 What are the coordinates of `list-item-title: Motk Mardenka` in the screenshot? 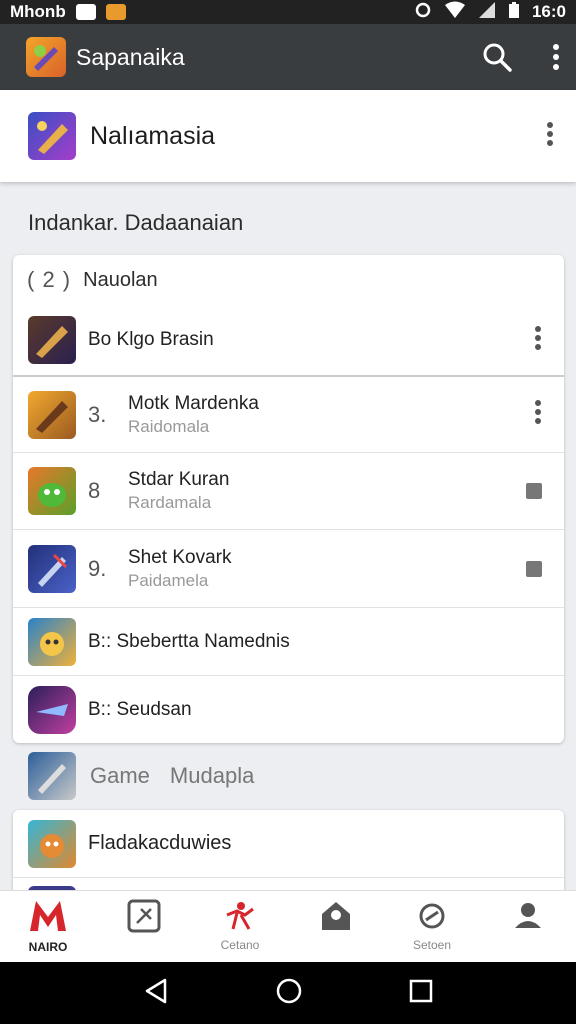 It's located at (193, 403).